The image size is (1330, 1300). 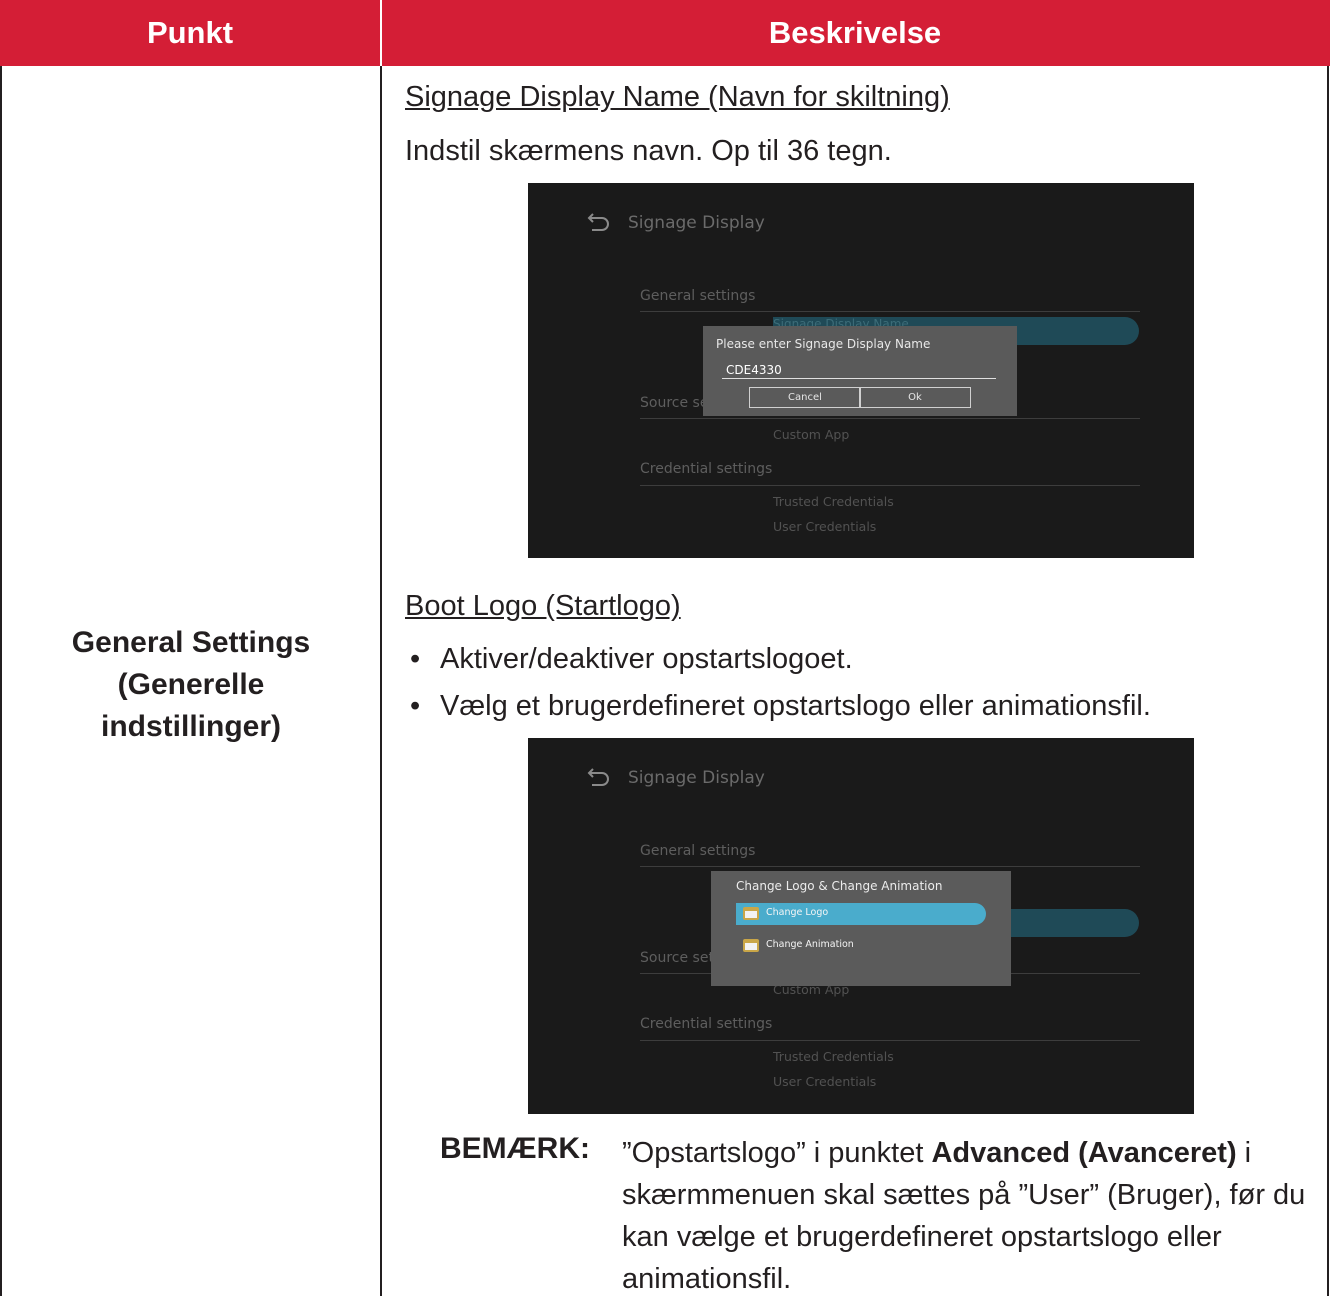 What do you see at coordinates (861, 946) in the screenshot?
I see `option-change-animation: Change Animation` at bounding box center [861, 946].